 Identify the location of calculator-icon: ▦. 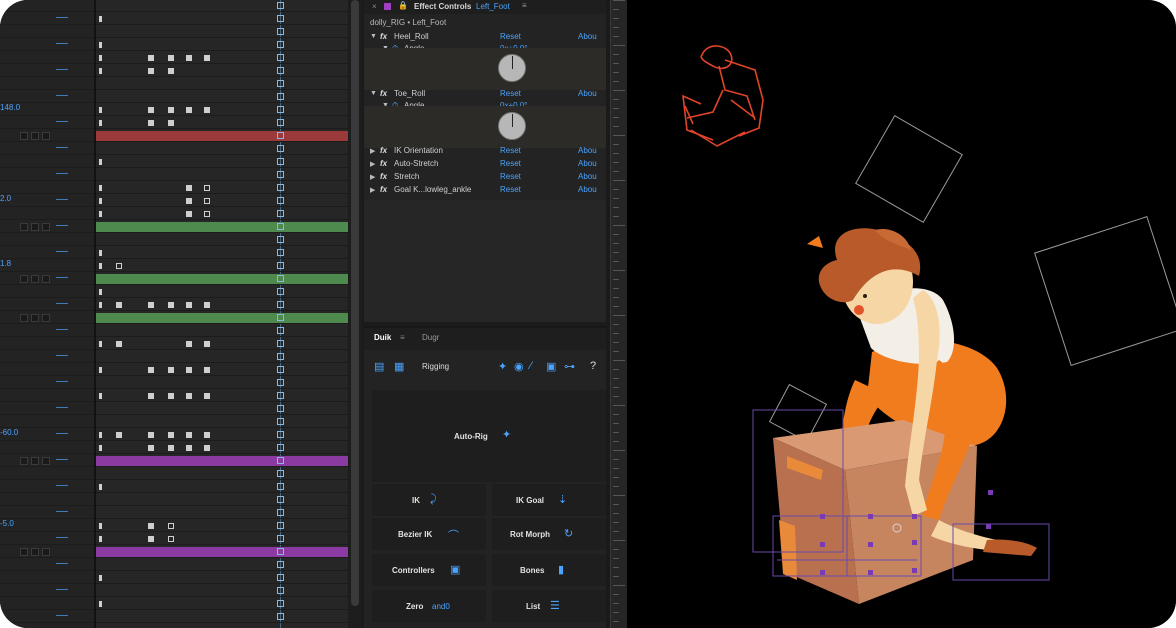
(399, 366).